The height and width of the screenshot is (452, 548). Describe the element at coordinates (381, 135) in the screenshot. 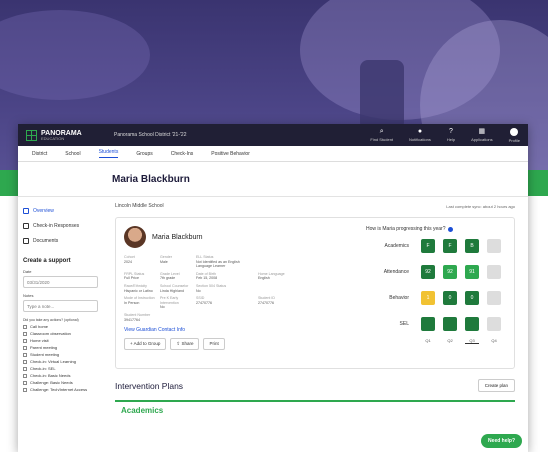

I see `nav-find-student: ⌕ Find Student` at that location.